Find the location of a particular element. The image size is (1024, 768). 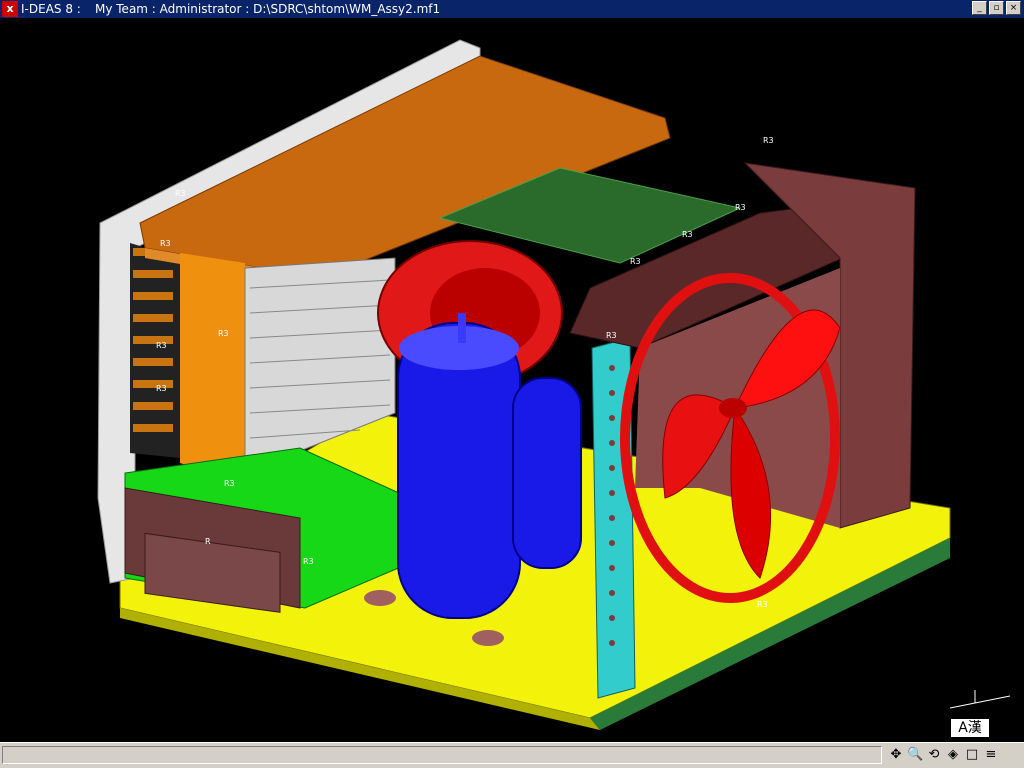

restore-button: ▫ is located at coordinates (996, 8).